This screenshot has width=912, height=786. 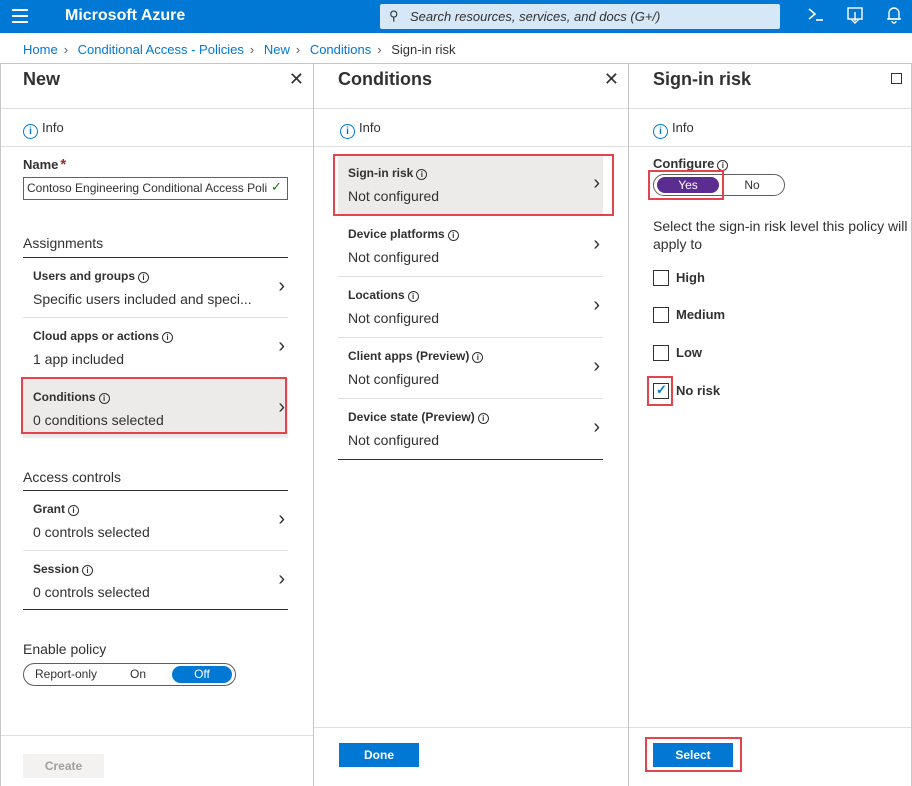 What do you see at coordinates (41, 164) in the screenshot?
I see `name-label-text: Name` at bounding box center [41, 164].